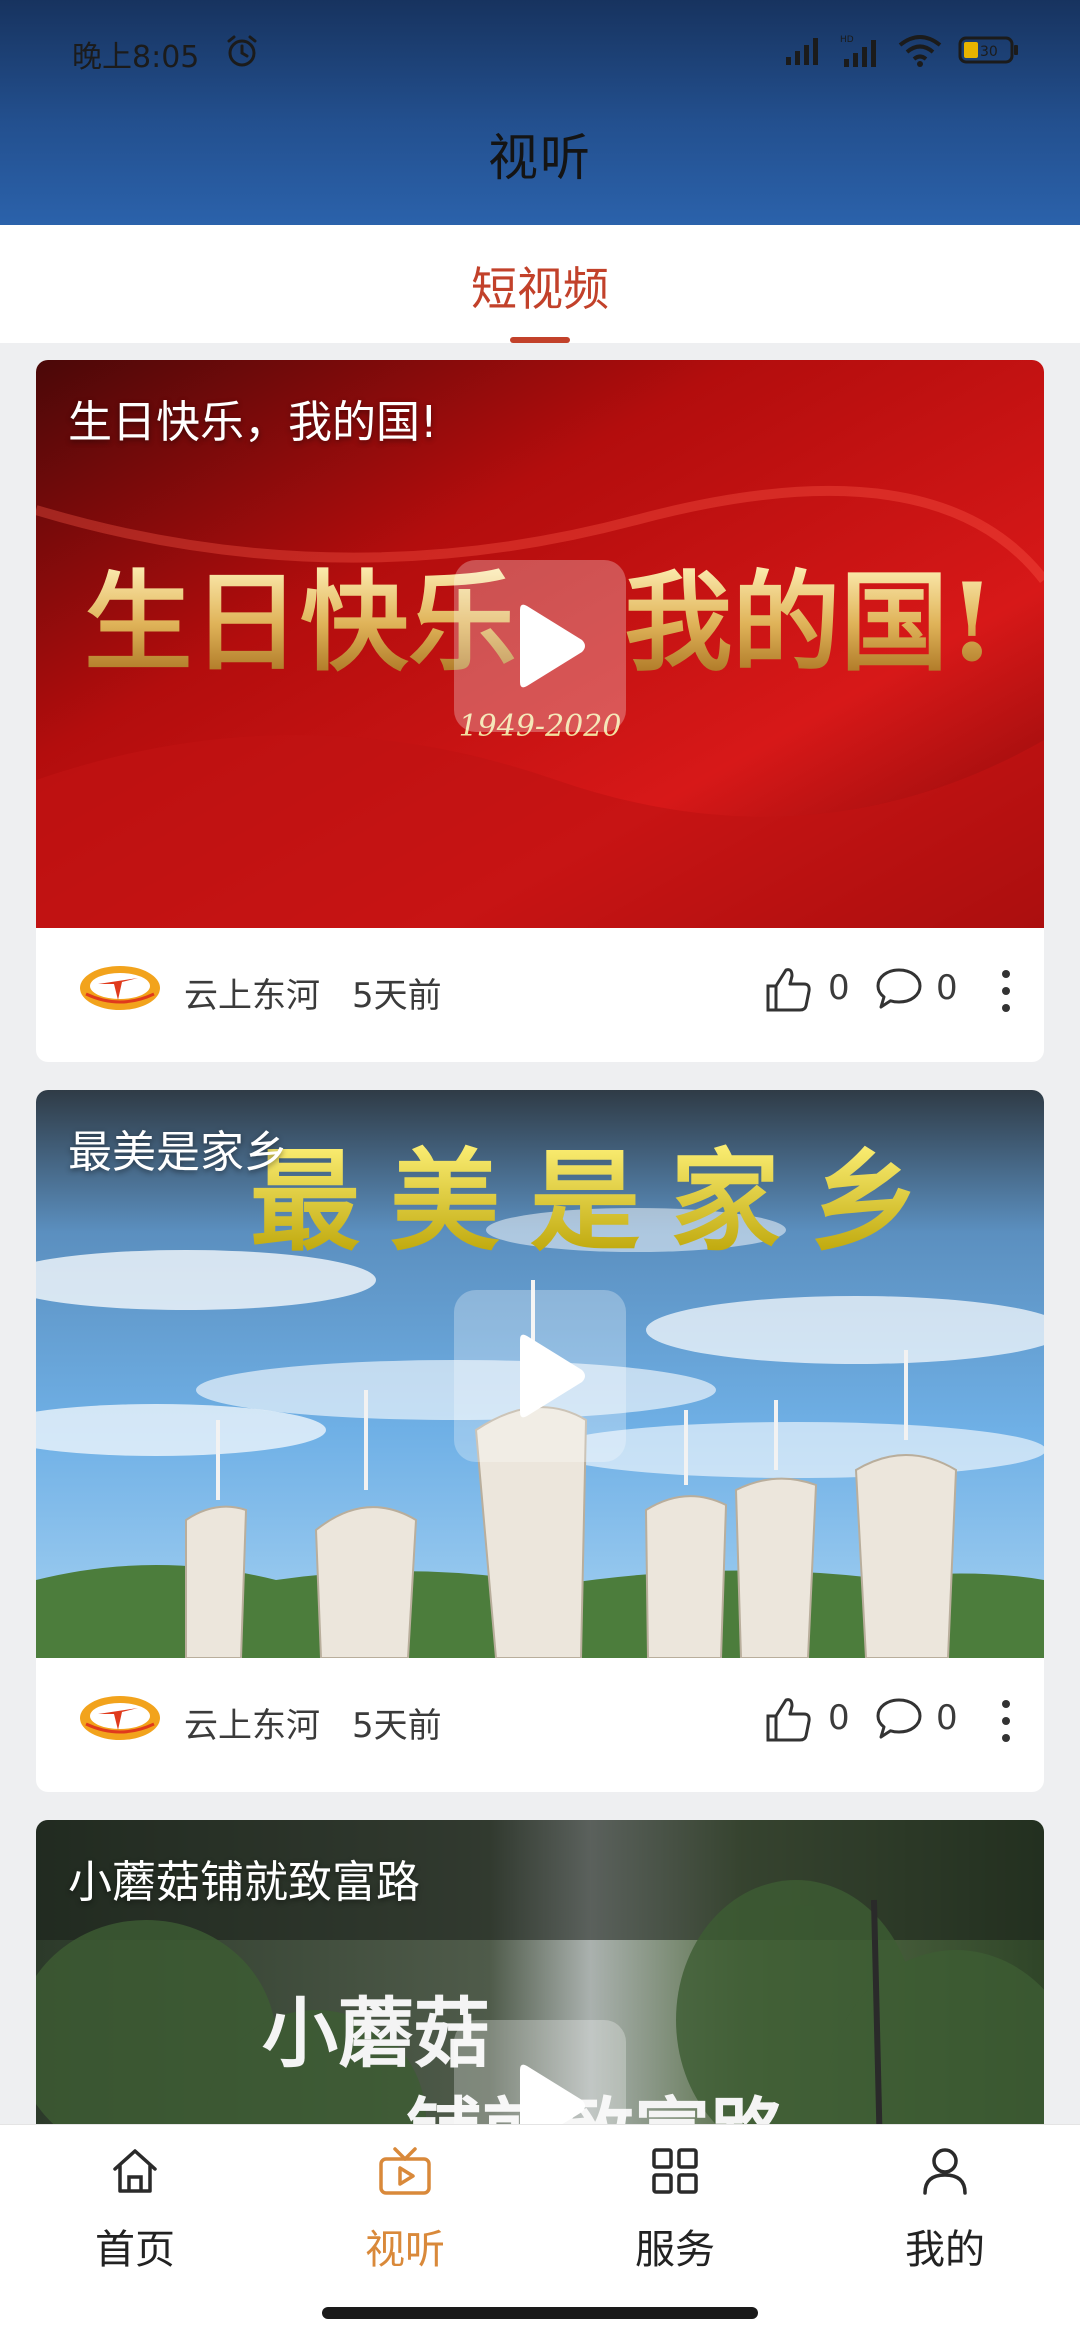 This screenshot has width=1080, height=2340. What do you see at coordinates (253, 418) in the screenshot?
I see `video-title: 生日快乐，我的国!` at bounding box center [253, 418].